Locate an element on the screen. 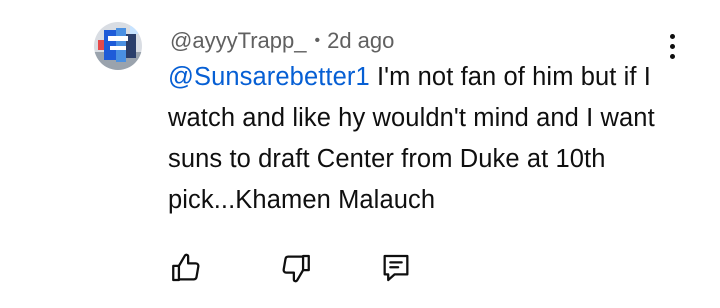 The image size is (720, 308). reply-comment-icon is located at coordinates (396, 268).